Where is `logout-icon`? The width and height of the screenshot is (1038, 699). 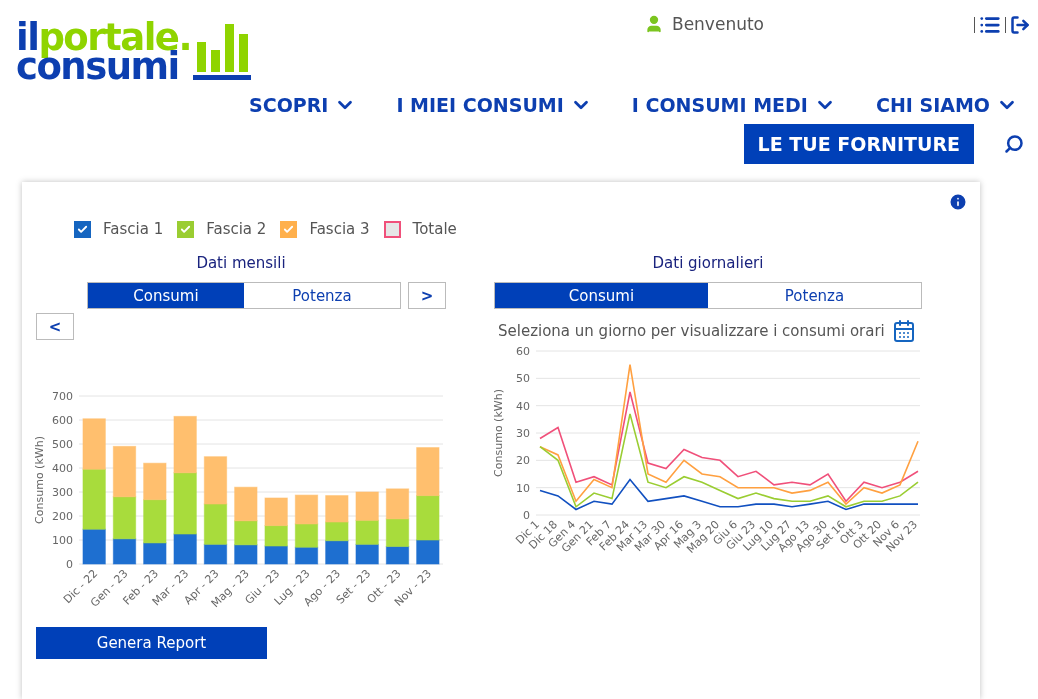 logout-icon is located at coordinates (1020, 25).